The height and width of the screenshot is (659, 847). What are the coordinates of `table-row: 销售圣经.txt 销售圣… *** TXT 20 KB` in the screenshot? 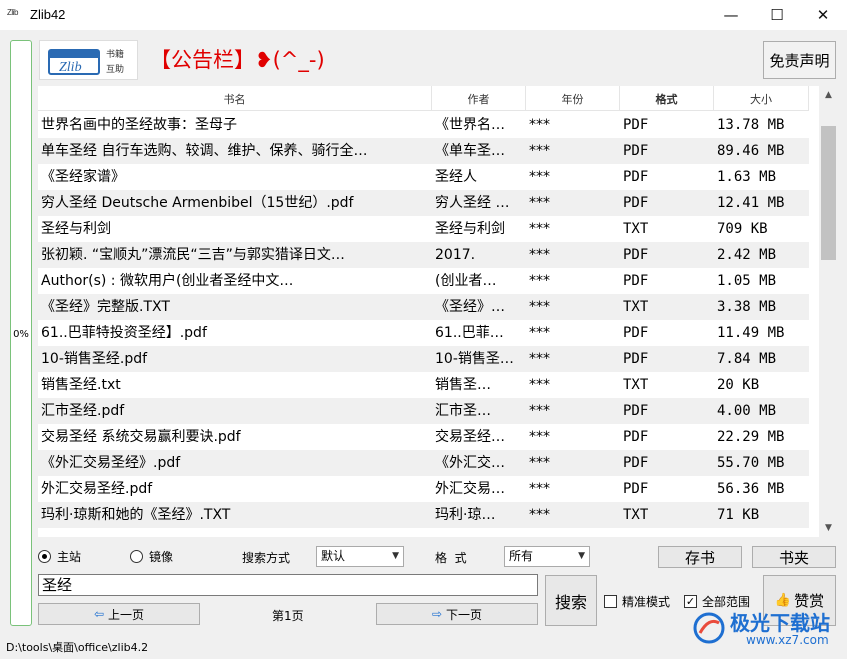 It's located at (423, 385).